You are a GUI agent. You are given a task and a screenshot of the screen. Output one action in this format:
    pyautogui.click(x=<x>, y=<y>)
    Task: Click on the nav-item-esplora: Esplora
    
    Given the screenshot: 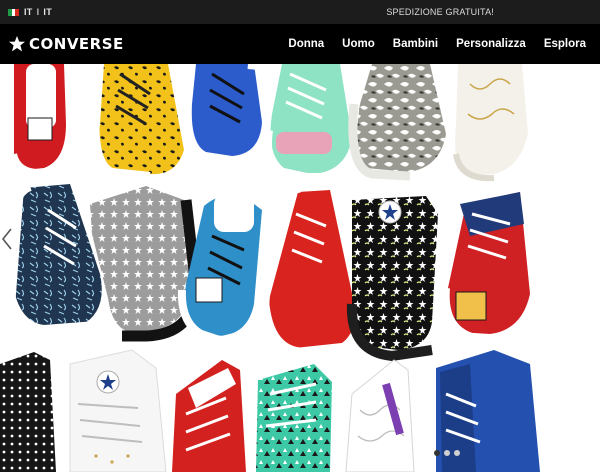 What is the action you would take?
    pyautogui.click(x=565, y=44)
    